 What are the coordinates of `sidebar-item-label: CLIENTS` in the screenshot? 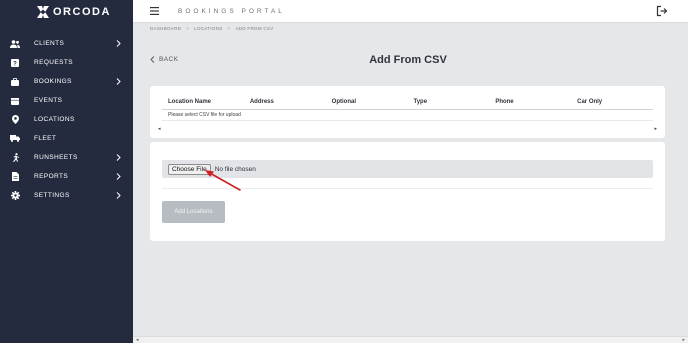 It's located at (49, 43).